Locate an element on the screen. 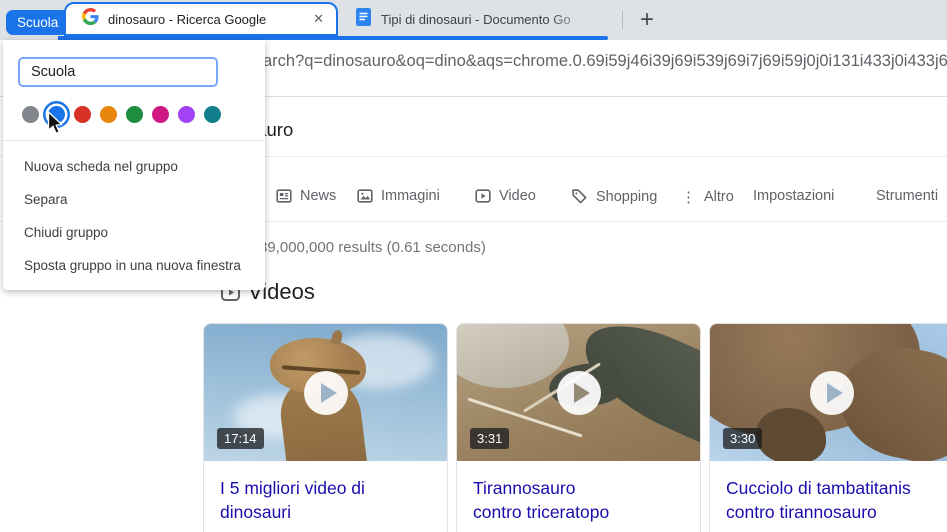  nav-settings: Impostazioni is located at coordinates (793, 196).